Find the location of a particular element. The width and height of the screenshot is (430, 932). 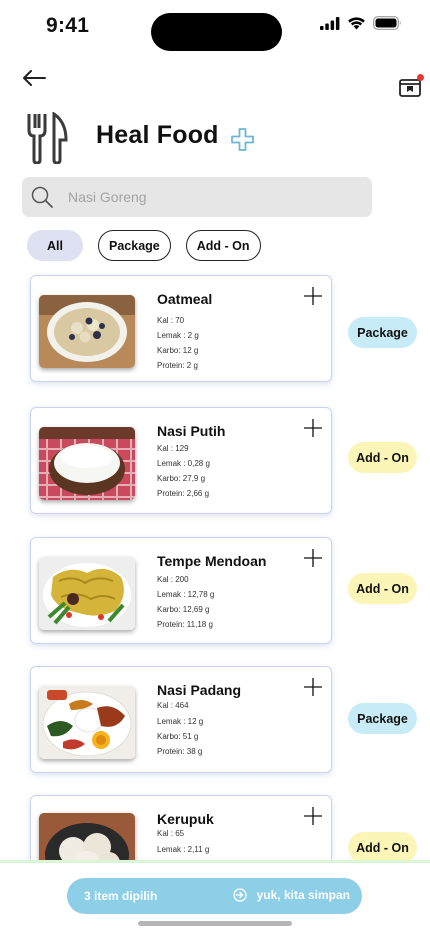

fork-knife-icon is located at coordinates (47, 138).